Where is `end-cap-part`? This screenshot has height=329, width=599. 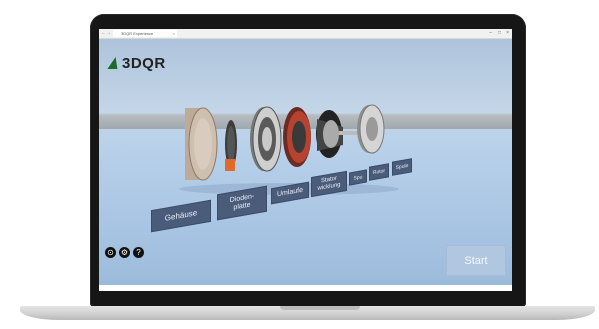
end-cap-part is located at coordinates (371, 129).